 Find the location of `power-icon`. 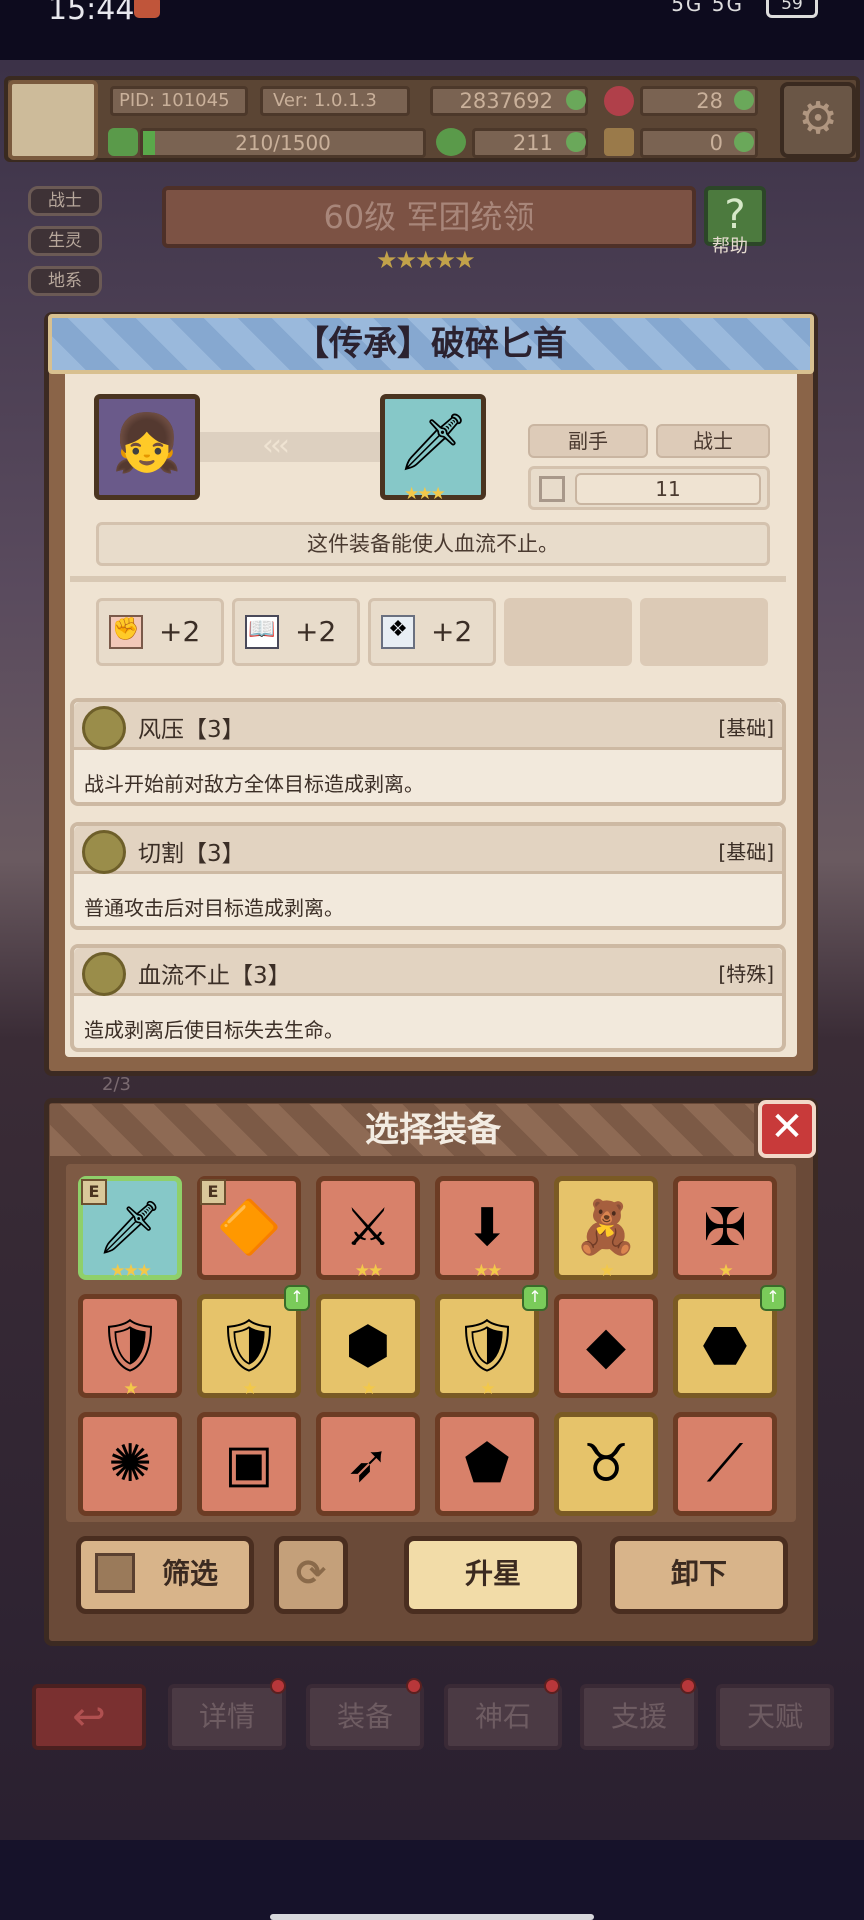

power-icon is located at coordinates (552, 489).